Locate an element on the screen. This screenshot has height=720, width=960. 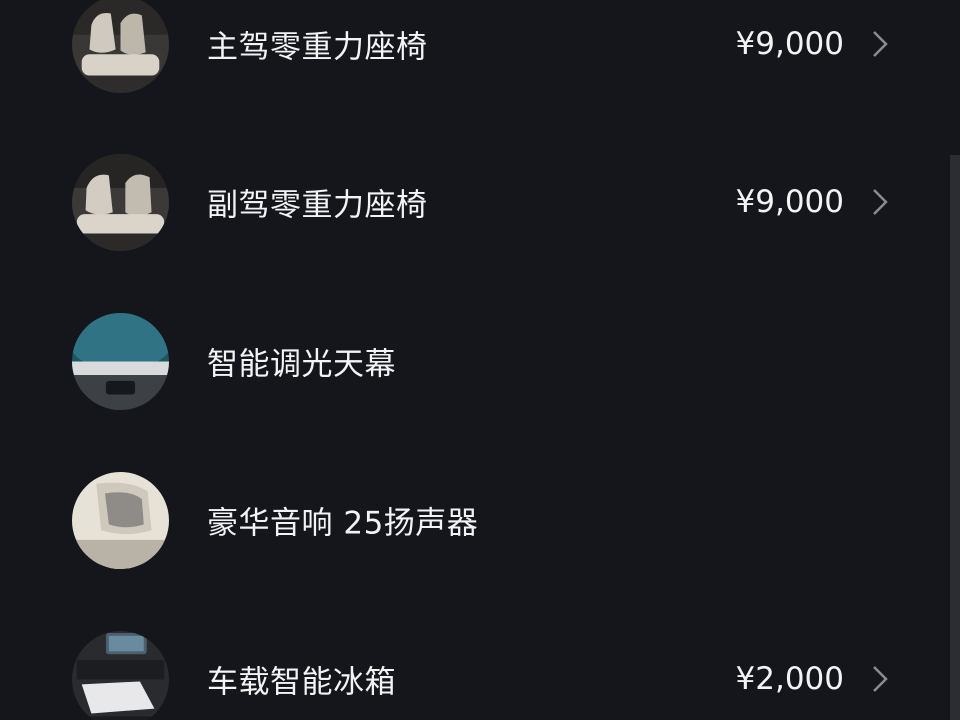
option-price: ¥2,000 is located at coordinates (789, 679).